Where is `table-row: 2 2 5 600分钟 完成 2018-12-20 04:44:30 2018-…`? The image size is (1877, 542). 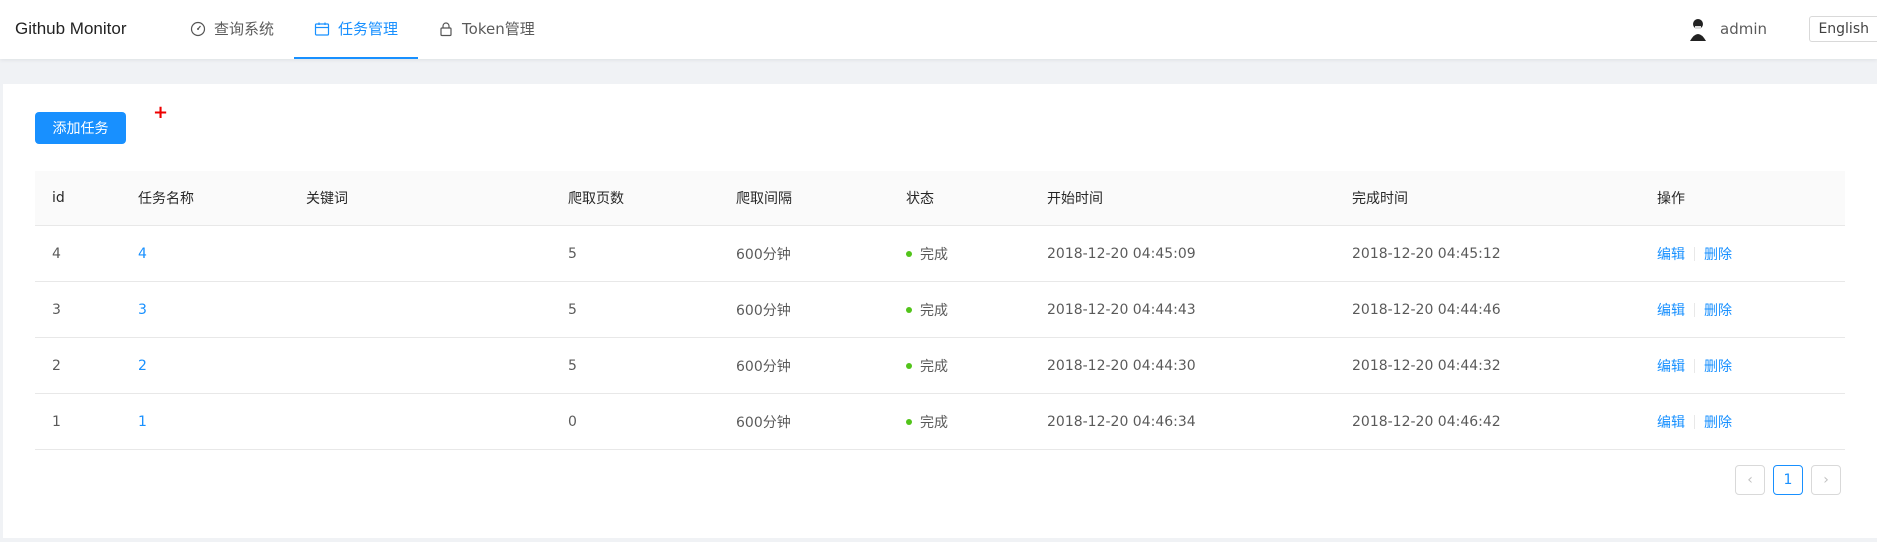
table-row: 2 2 5 600分钟 完成 2018-12-20 04:44:30 2018-… is located at coordinates (940, 366).